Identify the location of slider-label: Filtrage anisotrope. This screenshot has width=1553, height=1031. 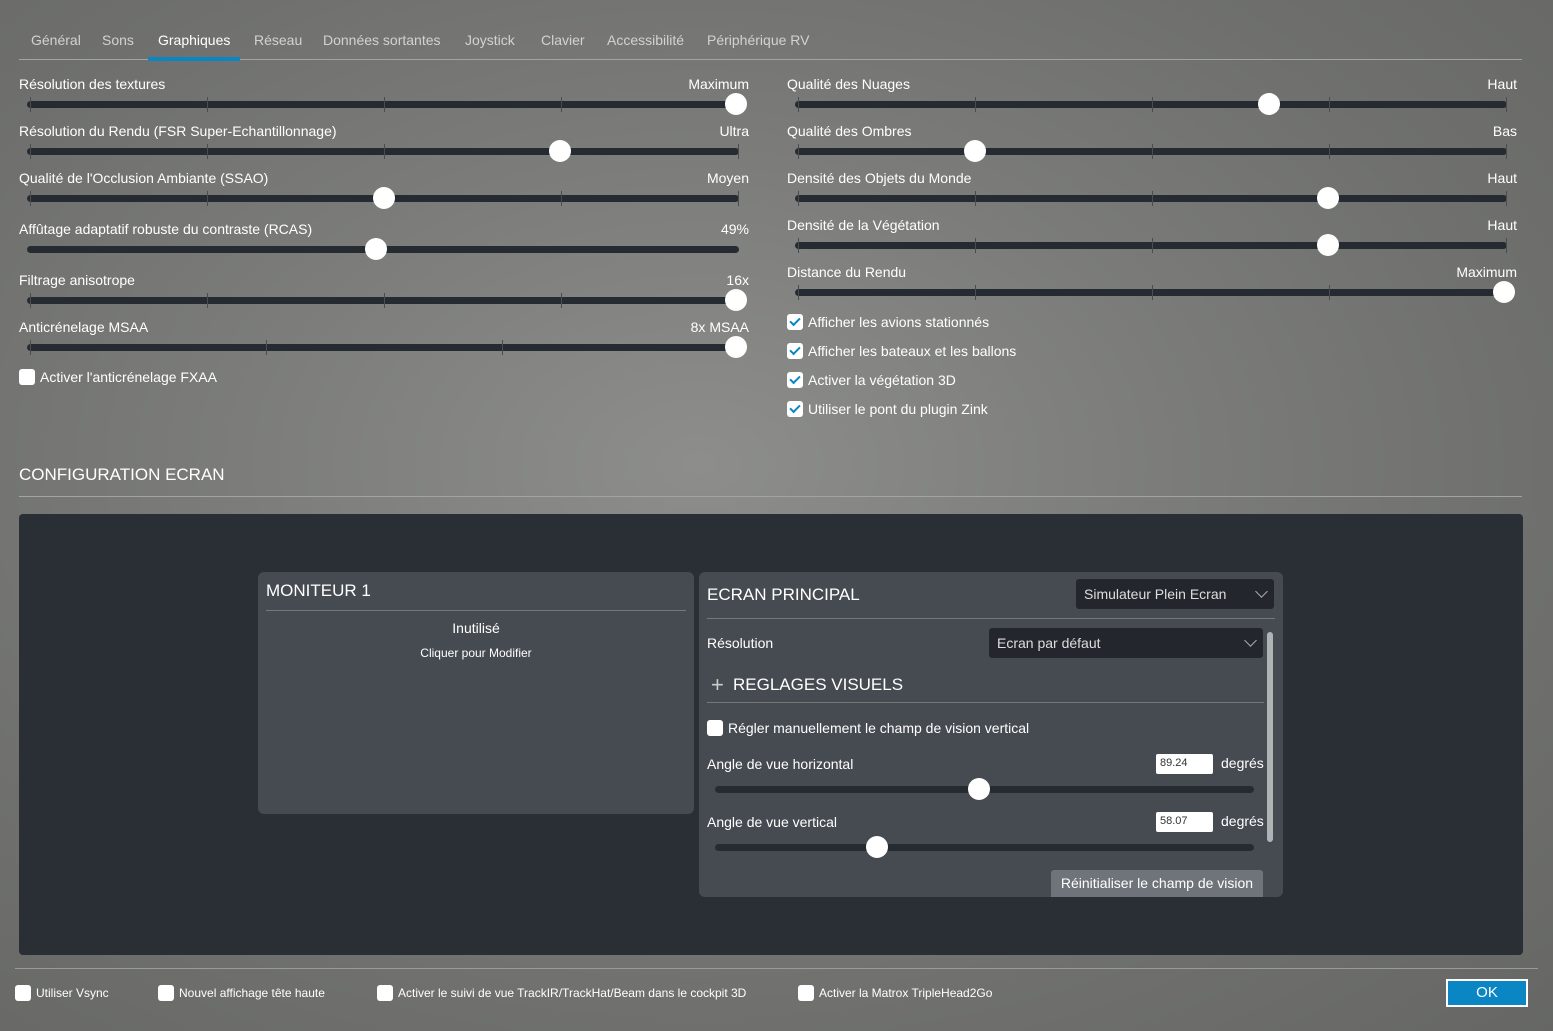
(77, 280).